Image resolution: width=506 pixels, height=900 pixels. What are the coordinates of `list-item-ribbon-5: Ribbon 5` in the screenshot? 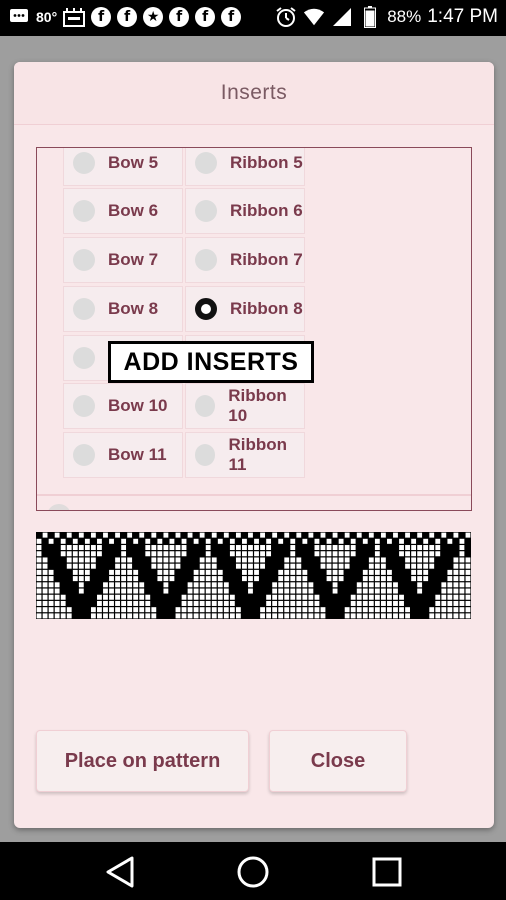 It's located at (245, 167).